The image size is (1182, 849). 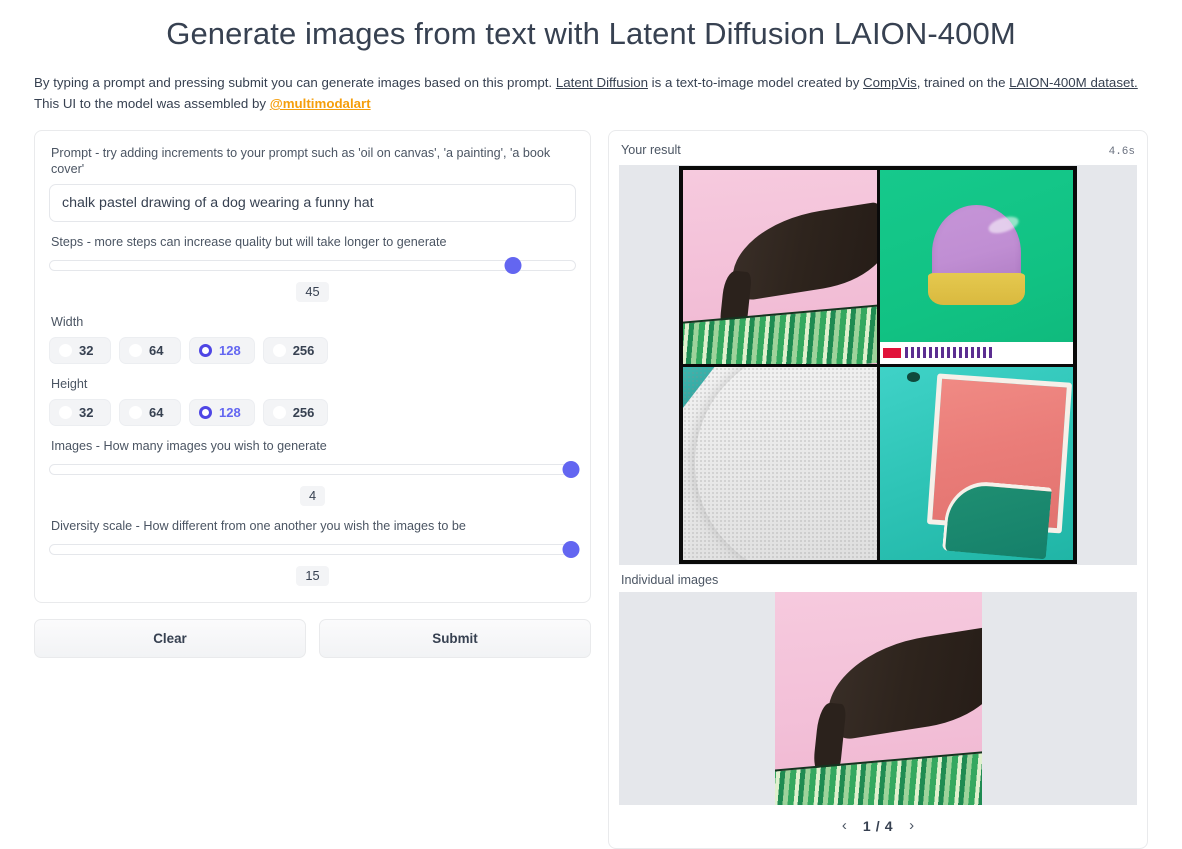 I want to click on steps-slider-track, so click(x=312, y=265).